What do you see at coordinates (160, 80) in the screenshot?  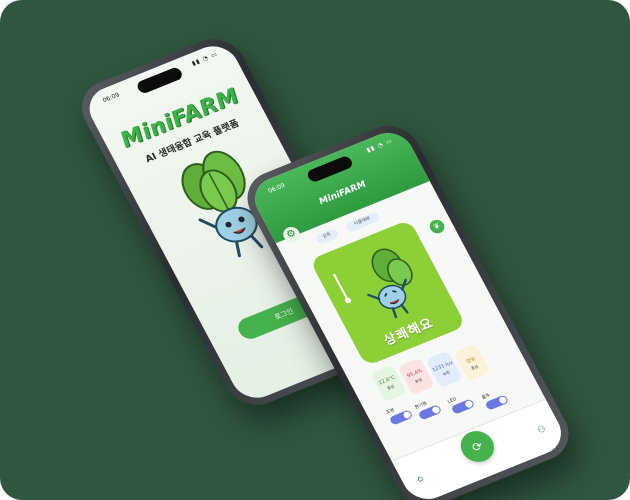 I see `dynamic-island` at bounding box center [160, 80].